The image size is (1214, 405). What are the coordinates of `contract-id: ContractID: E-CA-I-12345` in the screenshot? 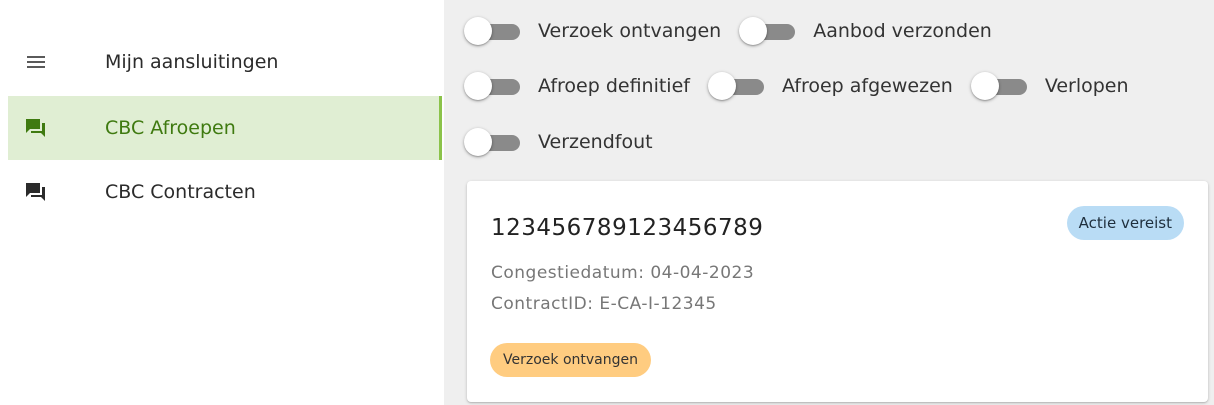 It's located at (604, 304).